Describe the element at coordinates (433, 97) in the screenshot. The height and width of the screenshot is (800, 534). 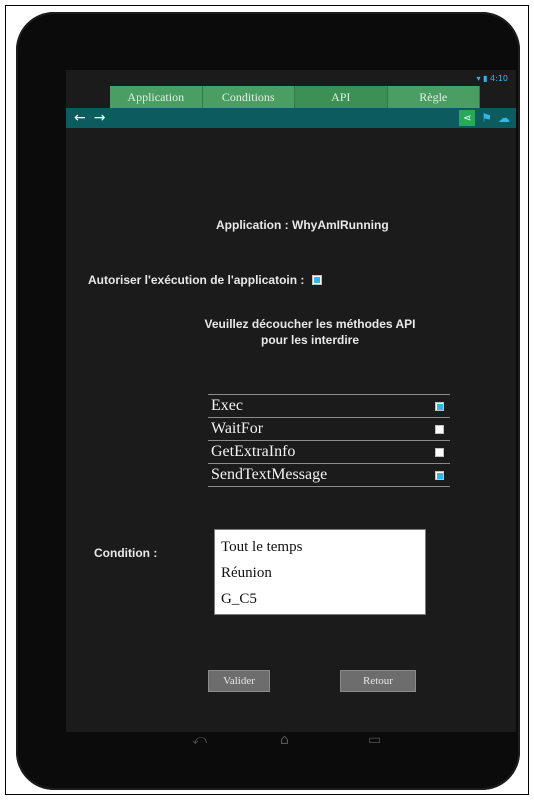
I see `tab-regle: Règle` at that location.